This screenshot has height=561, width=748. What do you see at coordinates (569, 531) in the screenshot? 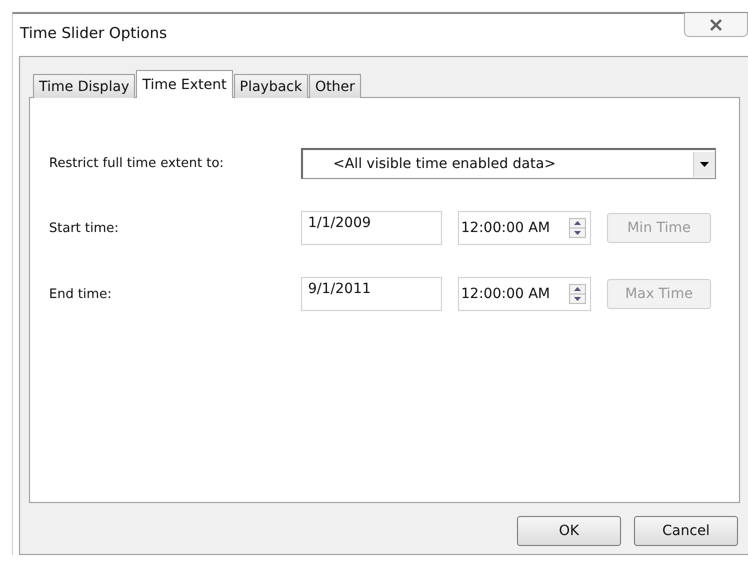
I see `ok-button: OK` at bounding box center [569, 531].